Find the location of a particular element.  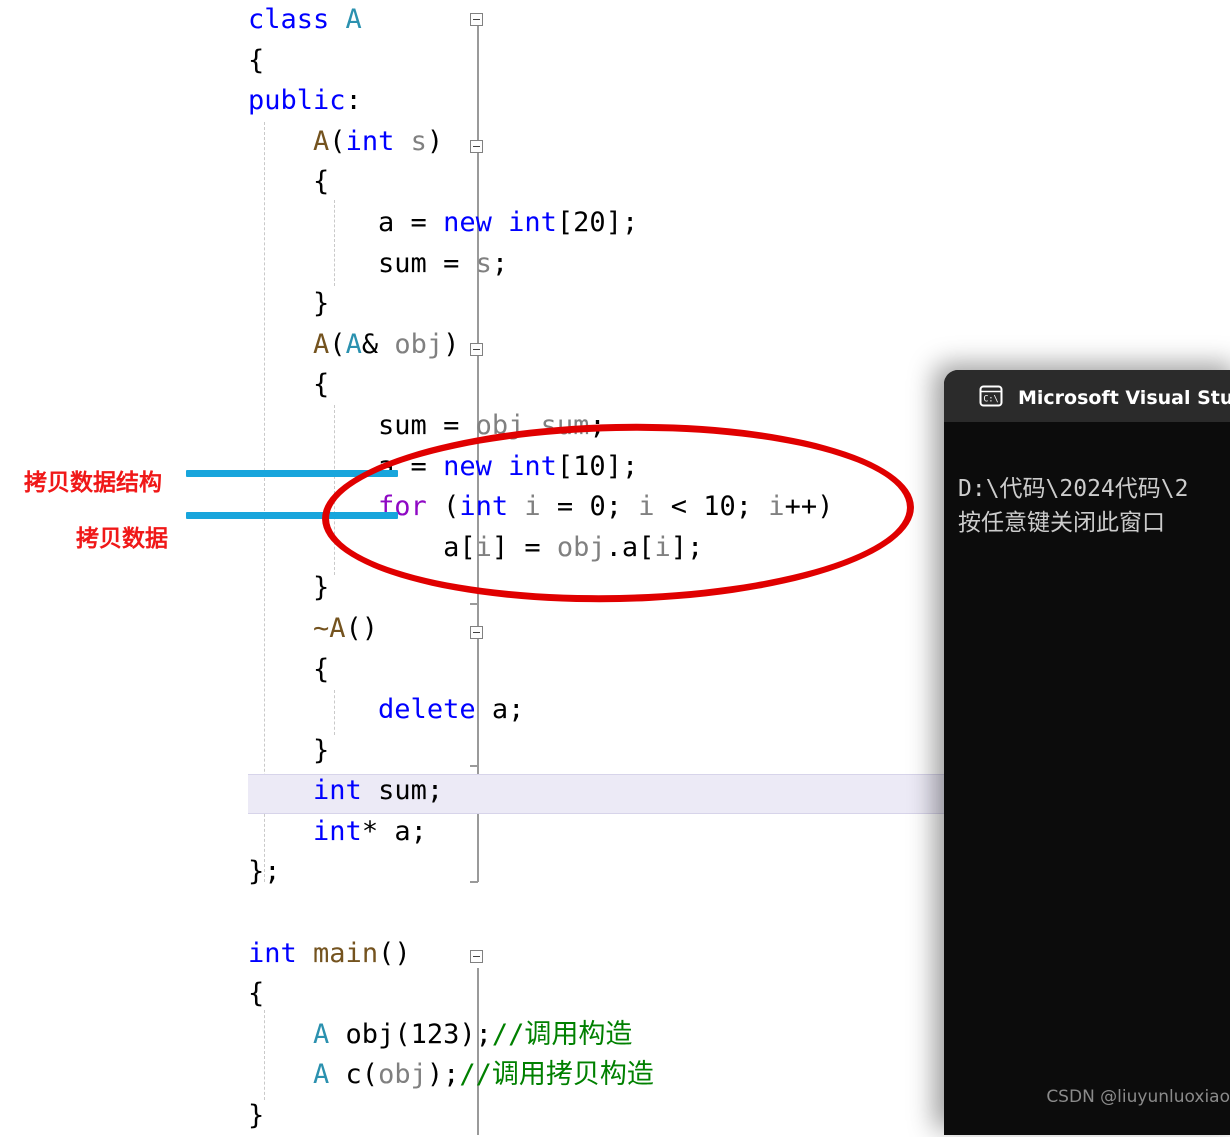

code-line: A(A& obj) is located at coordinates (739, 345).